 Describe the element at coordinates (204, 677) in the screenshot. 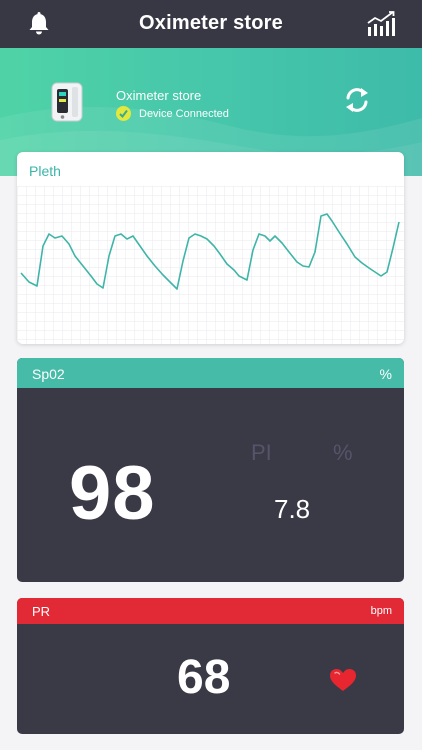

I see `pr-value: 68` at that location.